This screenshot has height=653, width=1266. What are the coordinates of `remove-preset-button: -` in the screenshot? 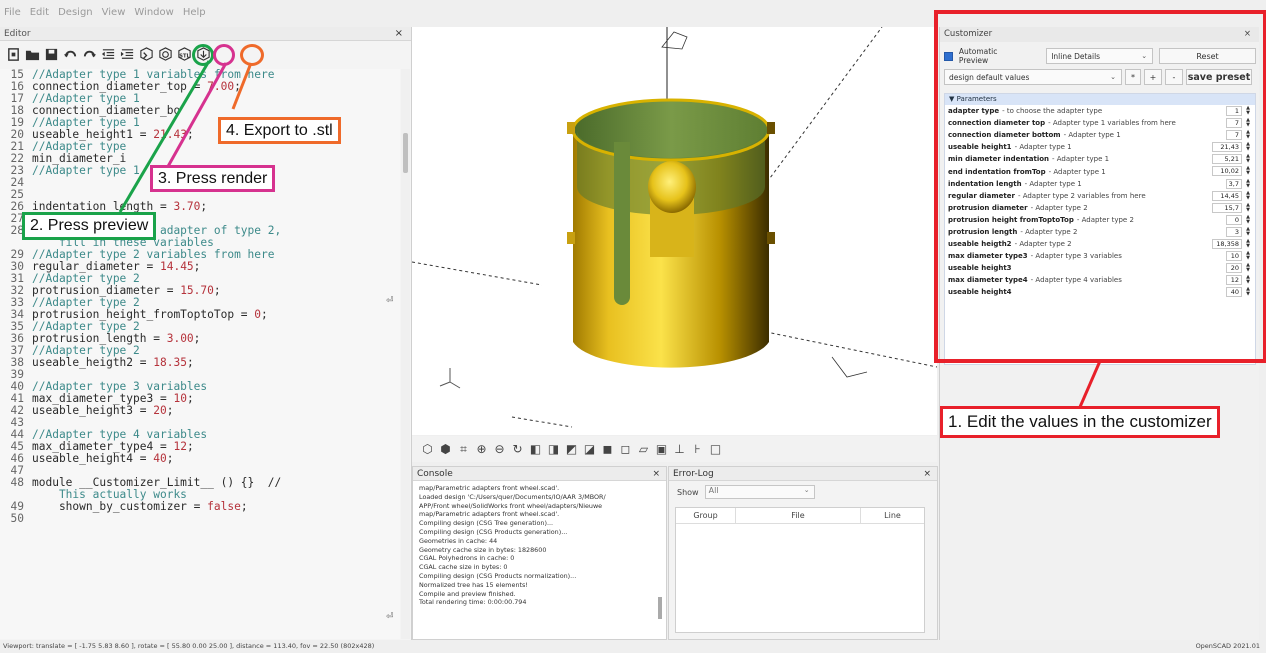 It's located at (1174, 77).